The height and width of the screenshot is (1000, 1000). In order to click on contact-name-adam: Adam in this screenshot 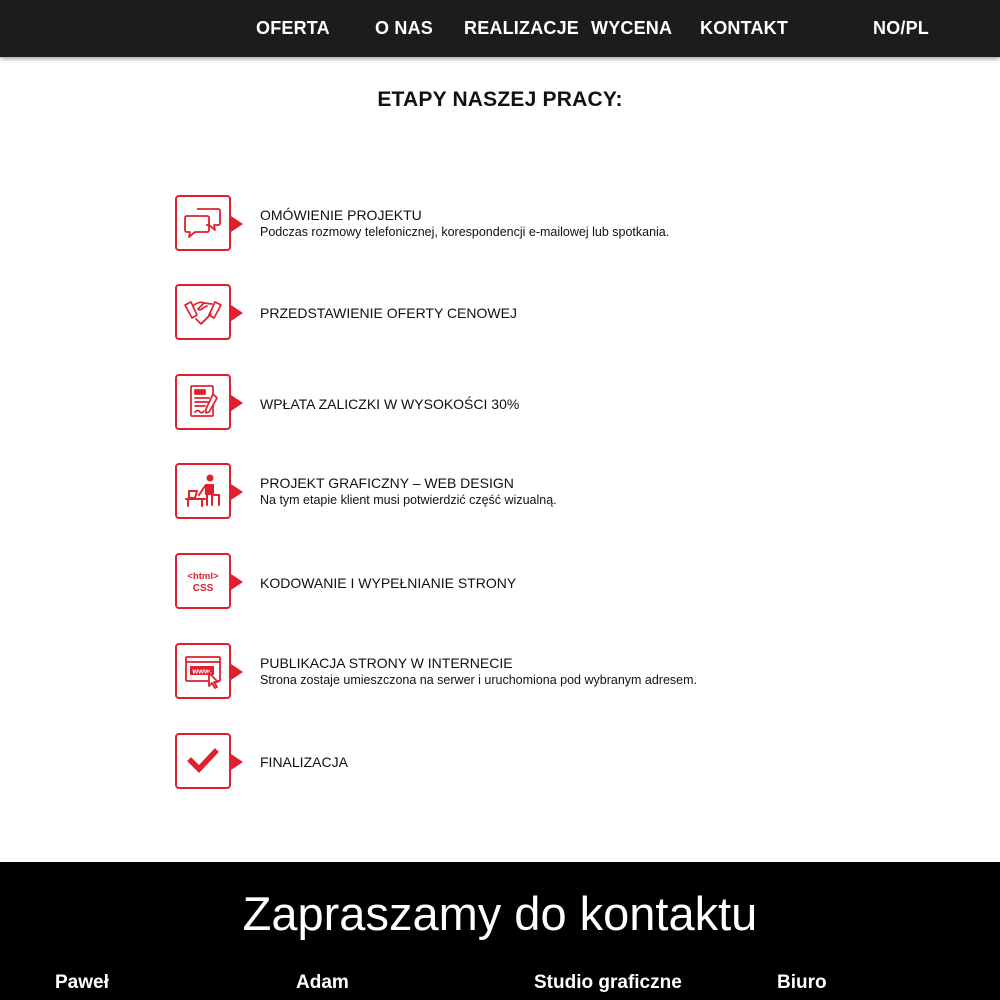, I will do `click(322, 982)`.